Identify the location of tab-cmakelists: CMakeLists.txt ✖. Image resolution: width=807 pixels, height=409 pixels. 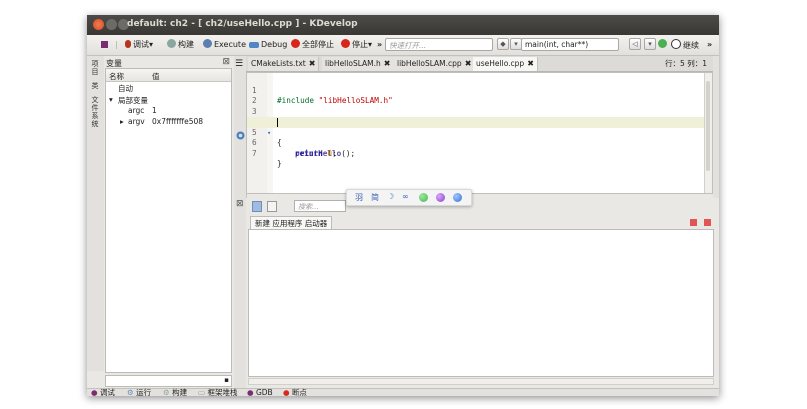
(284, 64).